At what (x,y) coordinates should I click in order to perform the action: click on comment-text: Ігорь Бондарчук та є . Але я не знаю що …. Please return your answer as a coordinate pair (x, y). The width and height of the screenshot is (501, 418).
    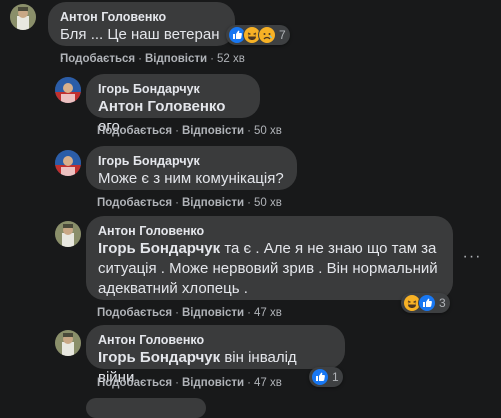
    Looking at the image, I should click on (269, 269).